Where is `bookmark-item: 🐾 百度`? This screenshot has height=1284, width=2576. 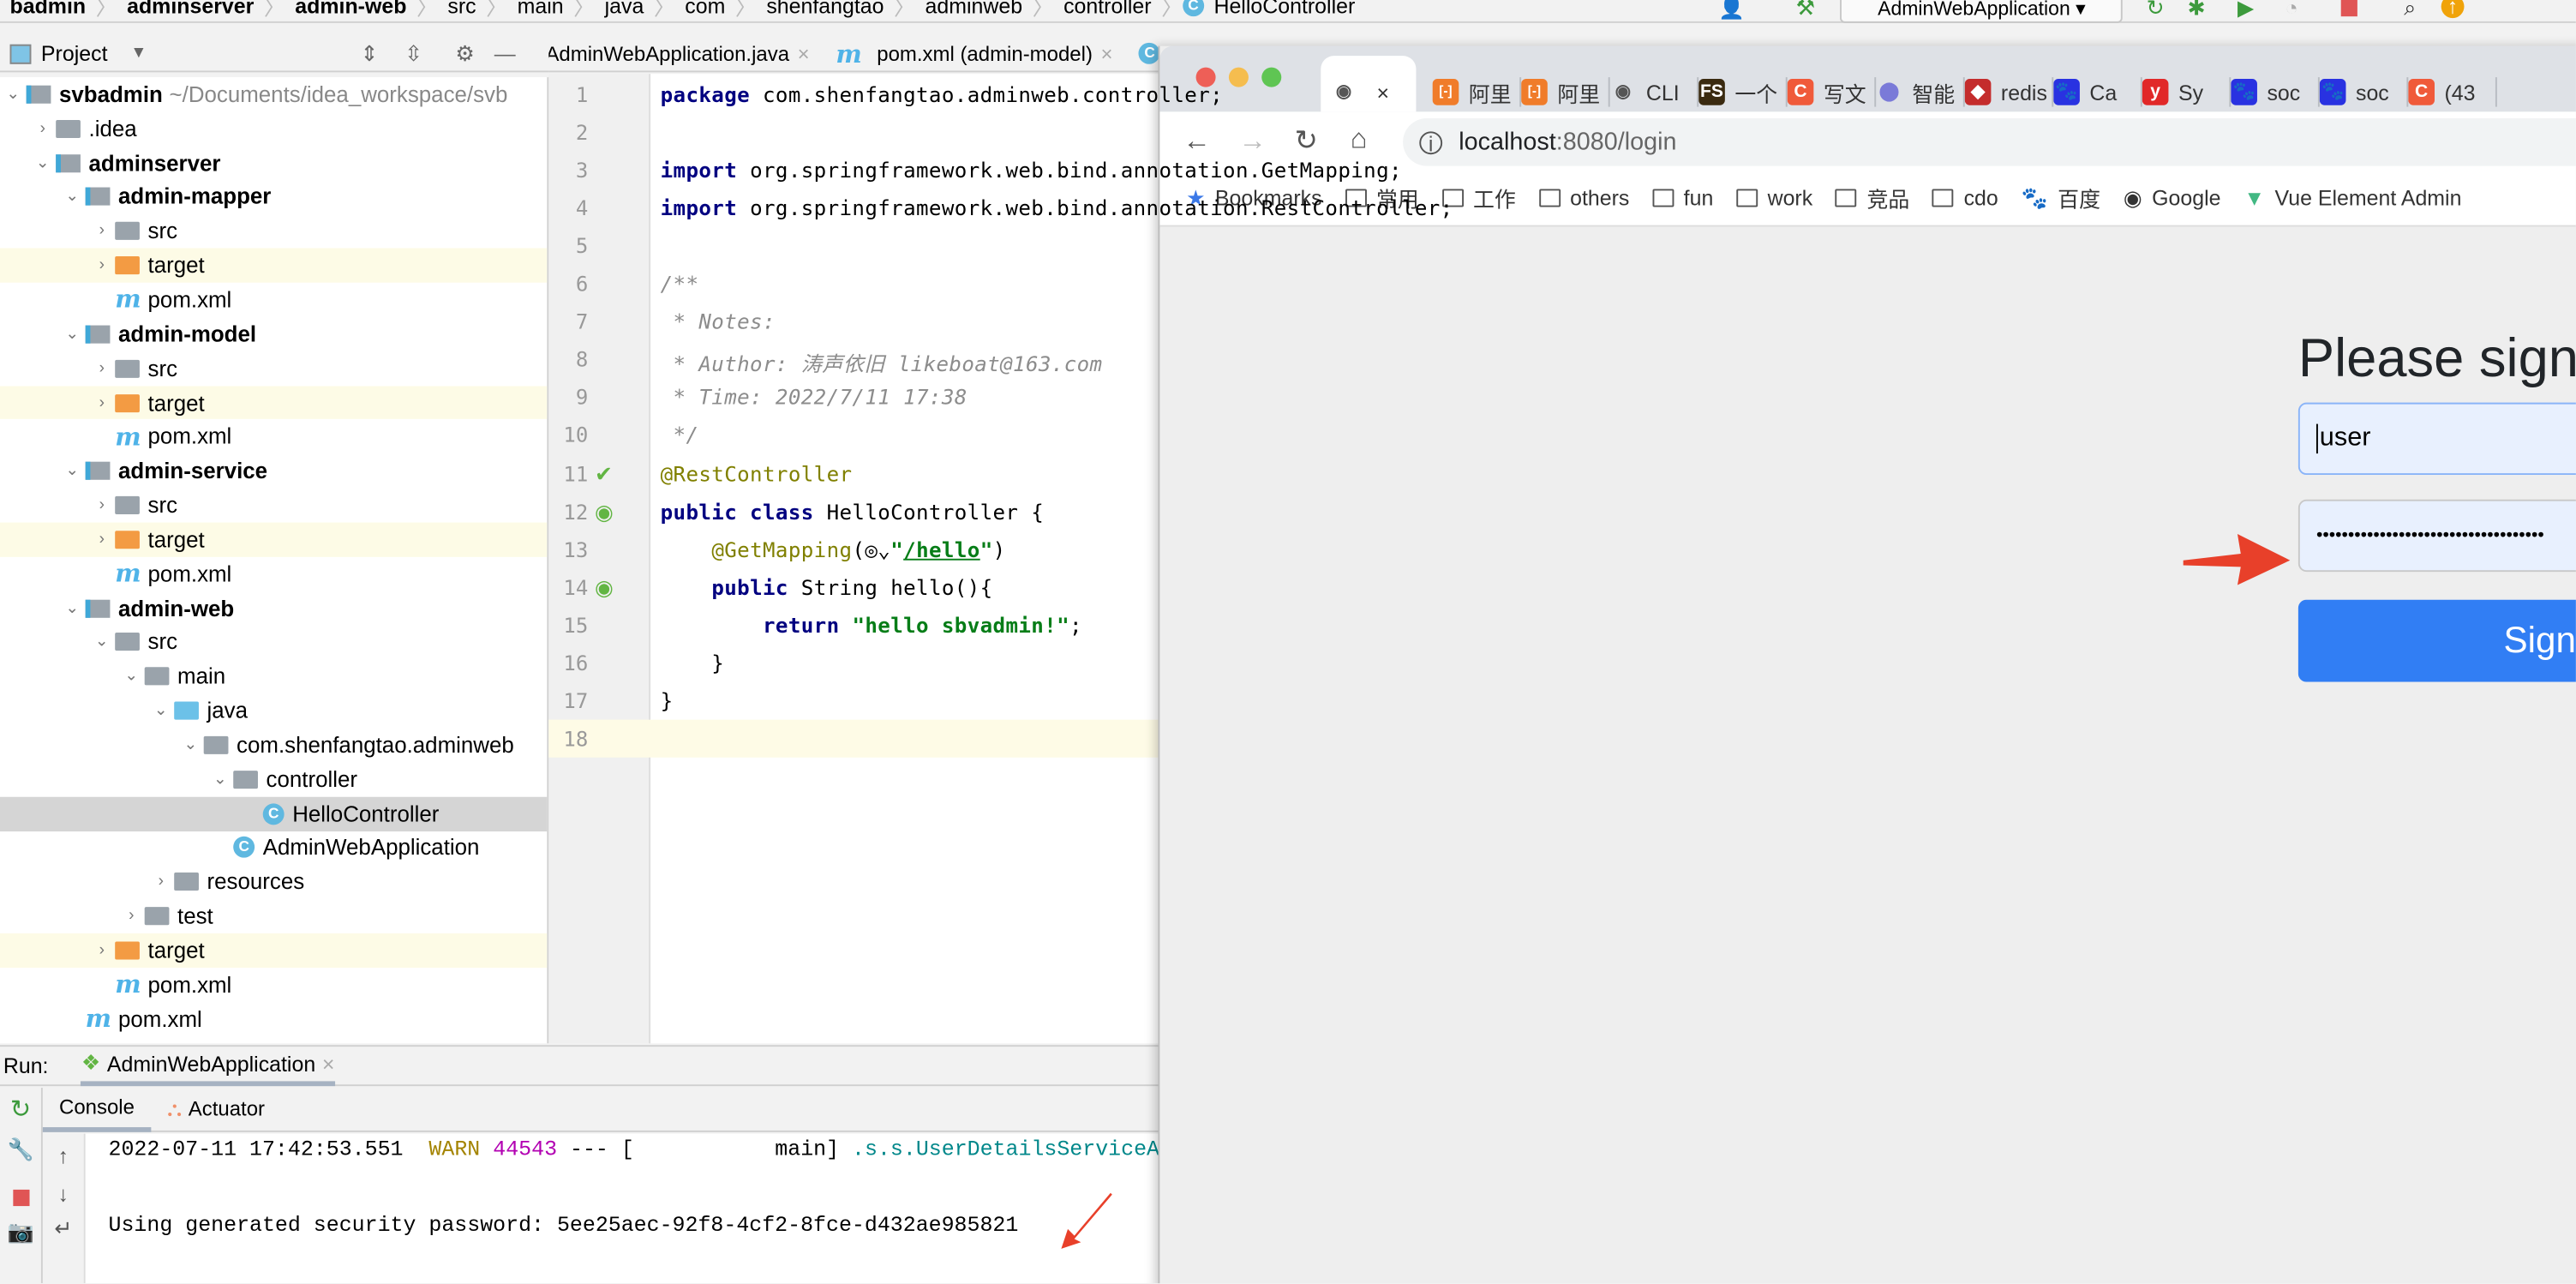
bookmark-item: 🐾 百度 is located at coordinates (2061, 198).